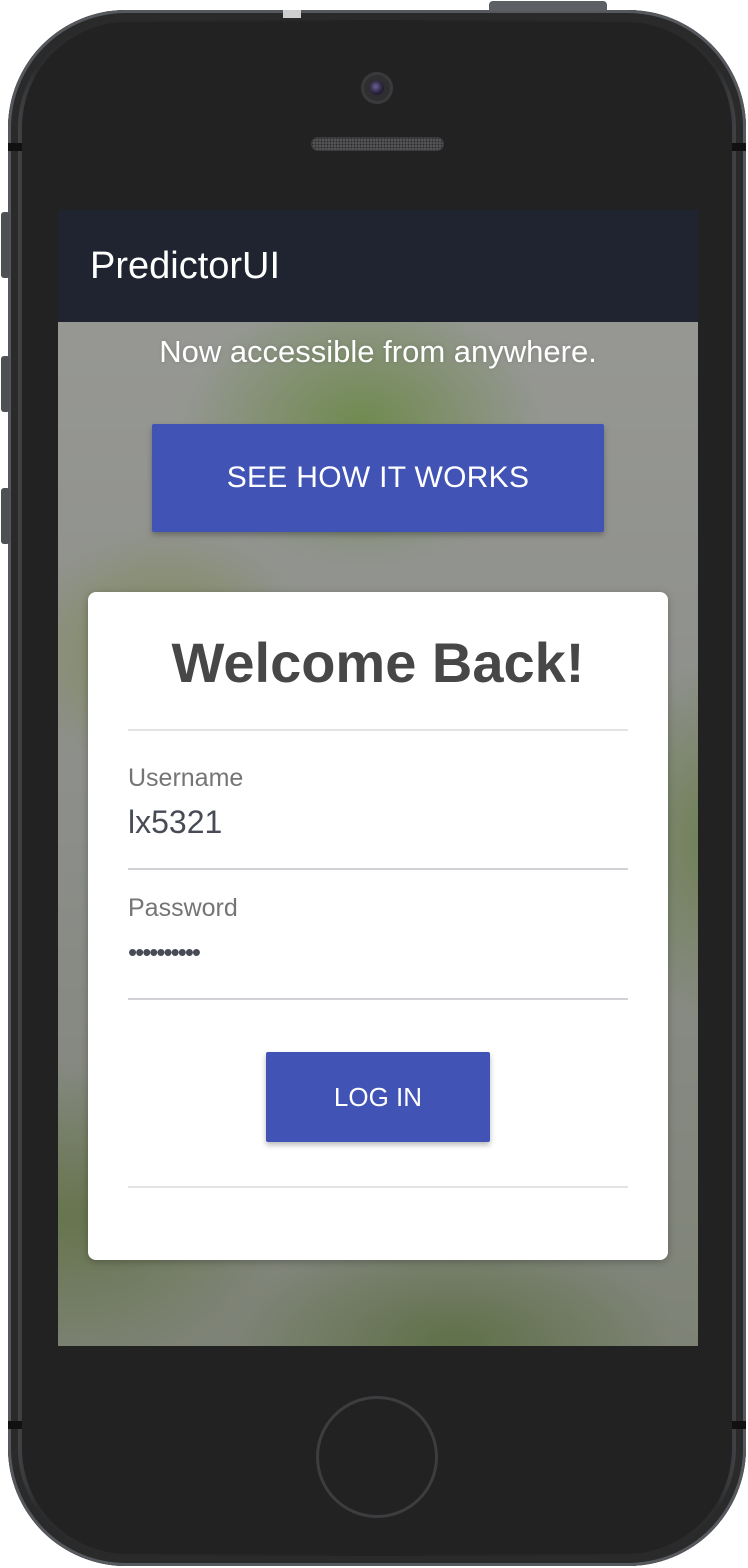 Image resolution: width=748 pixels, height=1568 pixels. Describe the element at coordinates (378, 869) in the screenshot. I see `username-underline` at that location.